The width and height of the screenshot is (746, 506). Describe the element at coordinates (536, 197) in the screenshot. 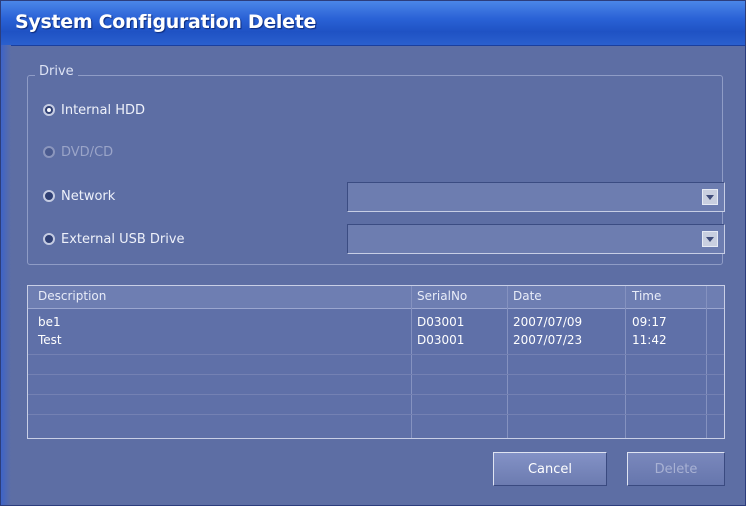

I see `network-select` at that location.